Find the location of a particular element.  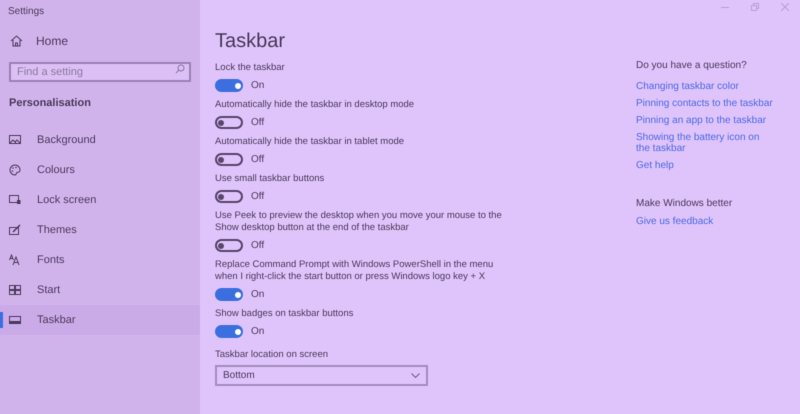

location-dropdown: Bottom is located at coordinates (321, 375).